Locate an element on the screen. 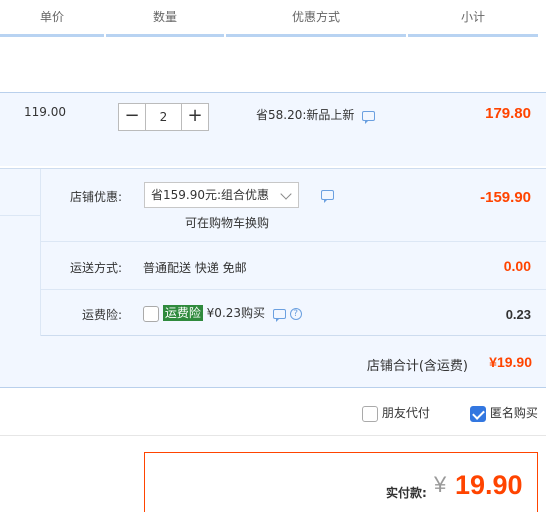 The width and height of the screenshot is (546, 512). shipping-row: 运送方式: 普通配送 快递 免邮 0.00 is located at coordinates (293, 266).